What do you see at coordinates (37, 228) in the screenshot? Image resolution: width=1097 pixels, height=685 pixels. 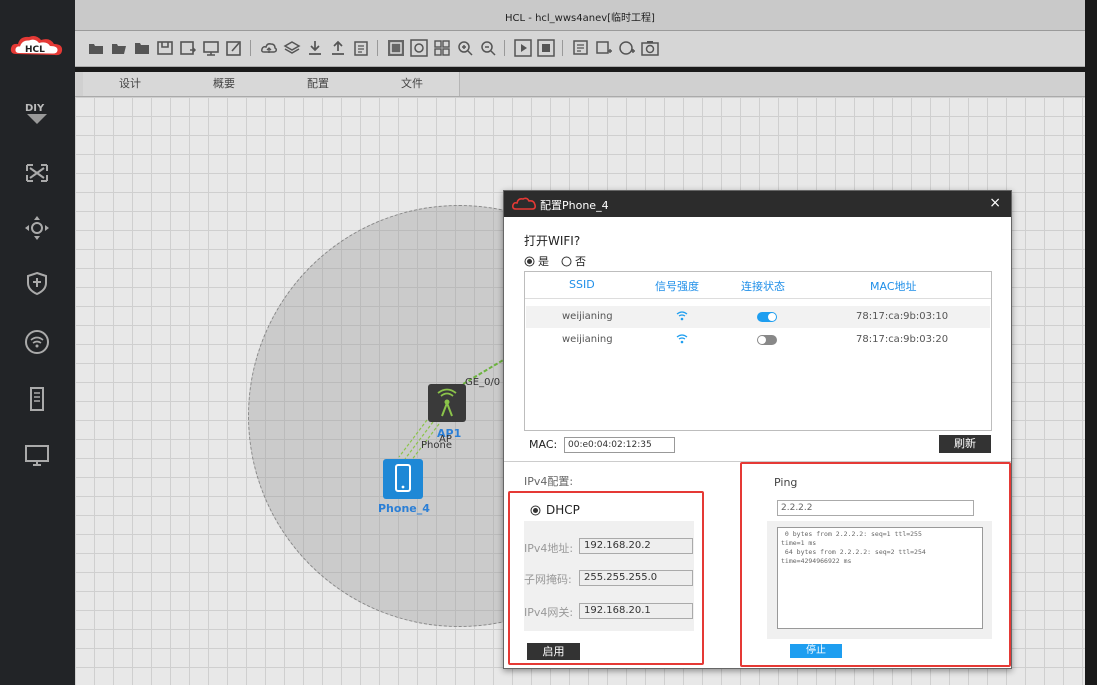 I see `move-icon` at bounding box center [37, 228].